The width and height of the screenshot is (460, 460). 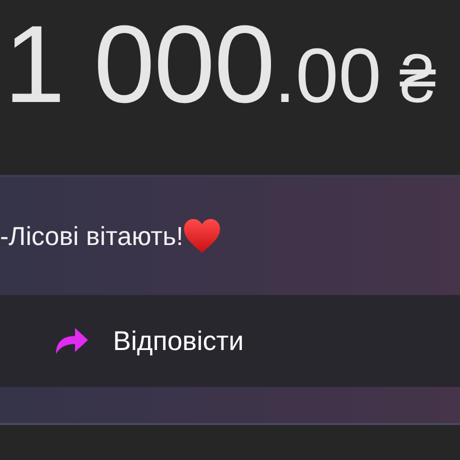 What do you see at coordinates (328, 76) in the screenshot?
I see `amount-fraction: .00` at bounding box center [328, 76].